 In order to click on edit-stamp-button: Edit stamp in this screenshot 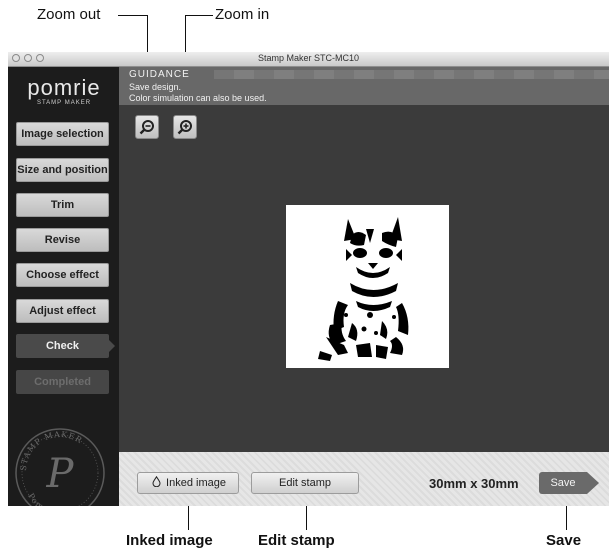, I will do `click(305, 483)`.